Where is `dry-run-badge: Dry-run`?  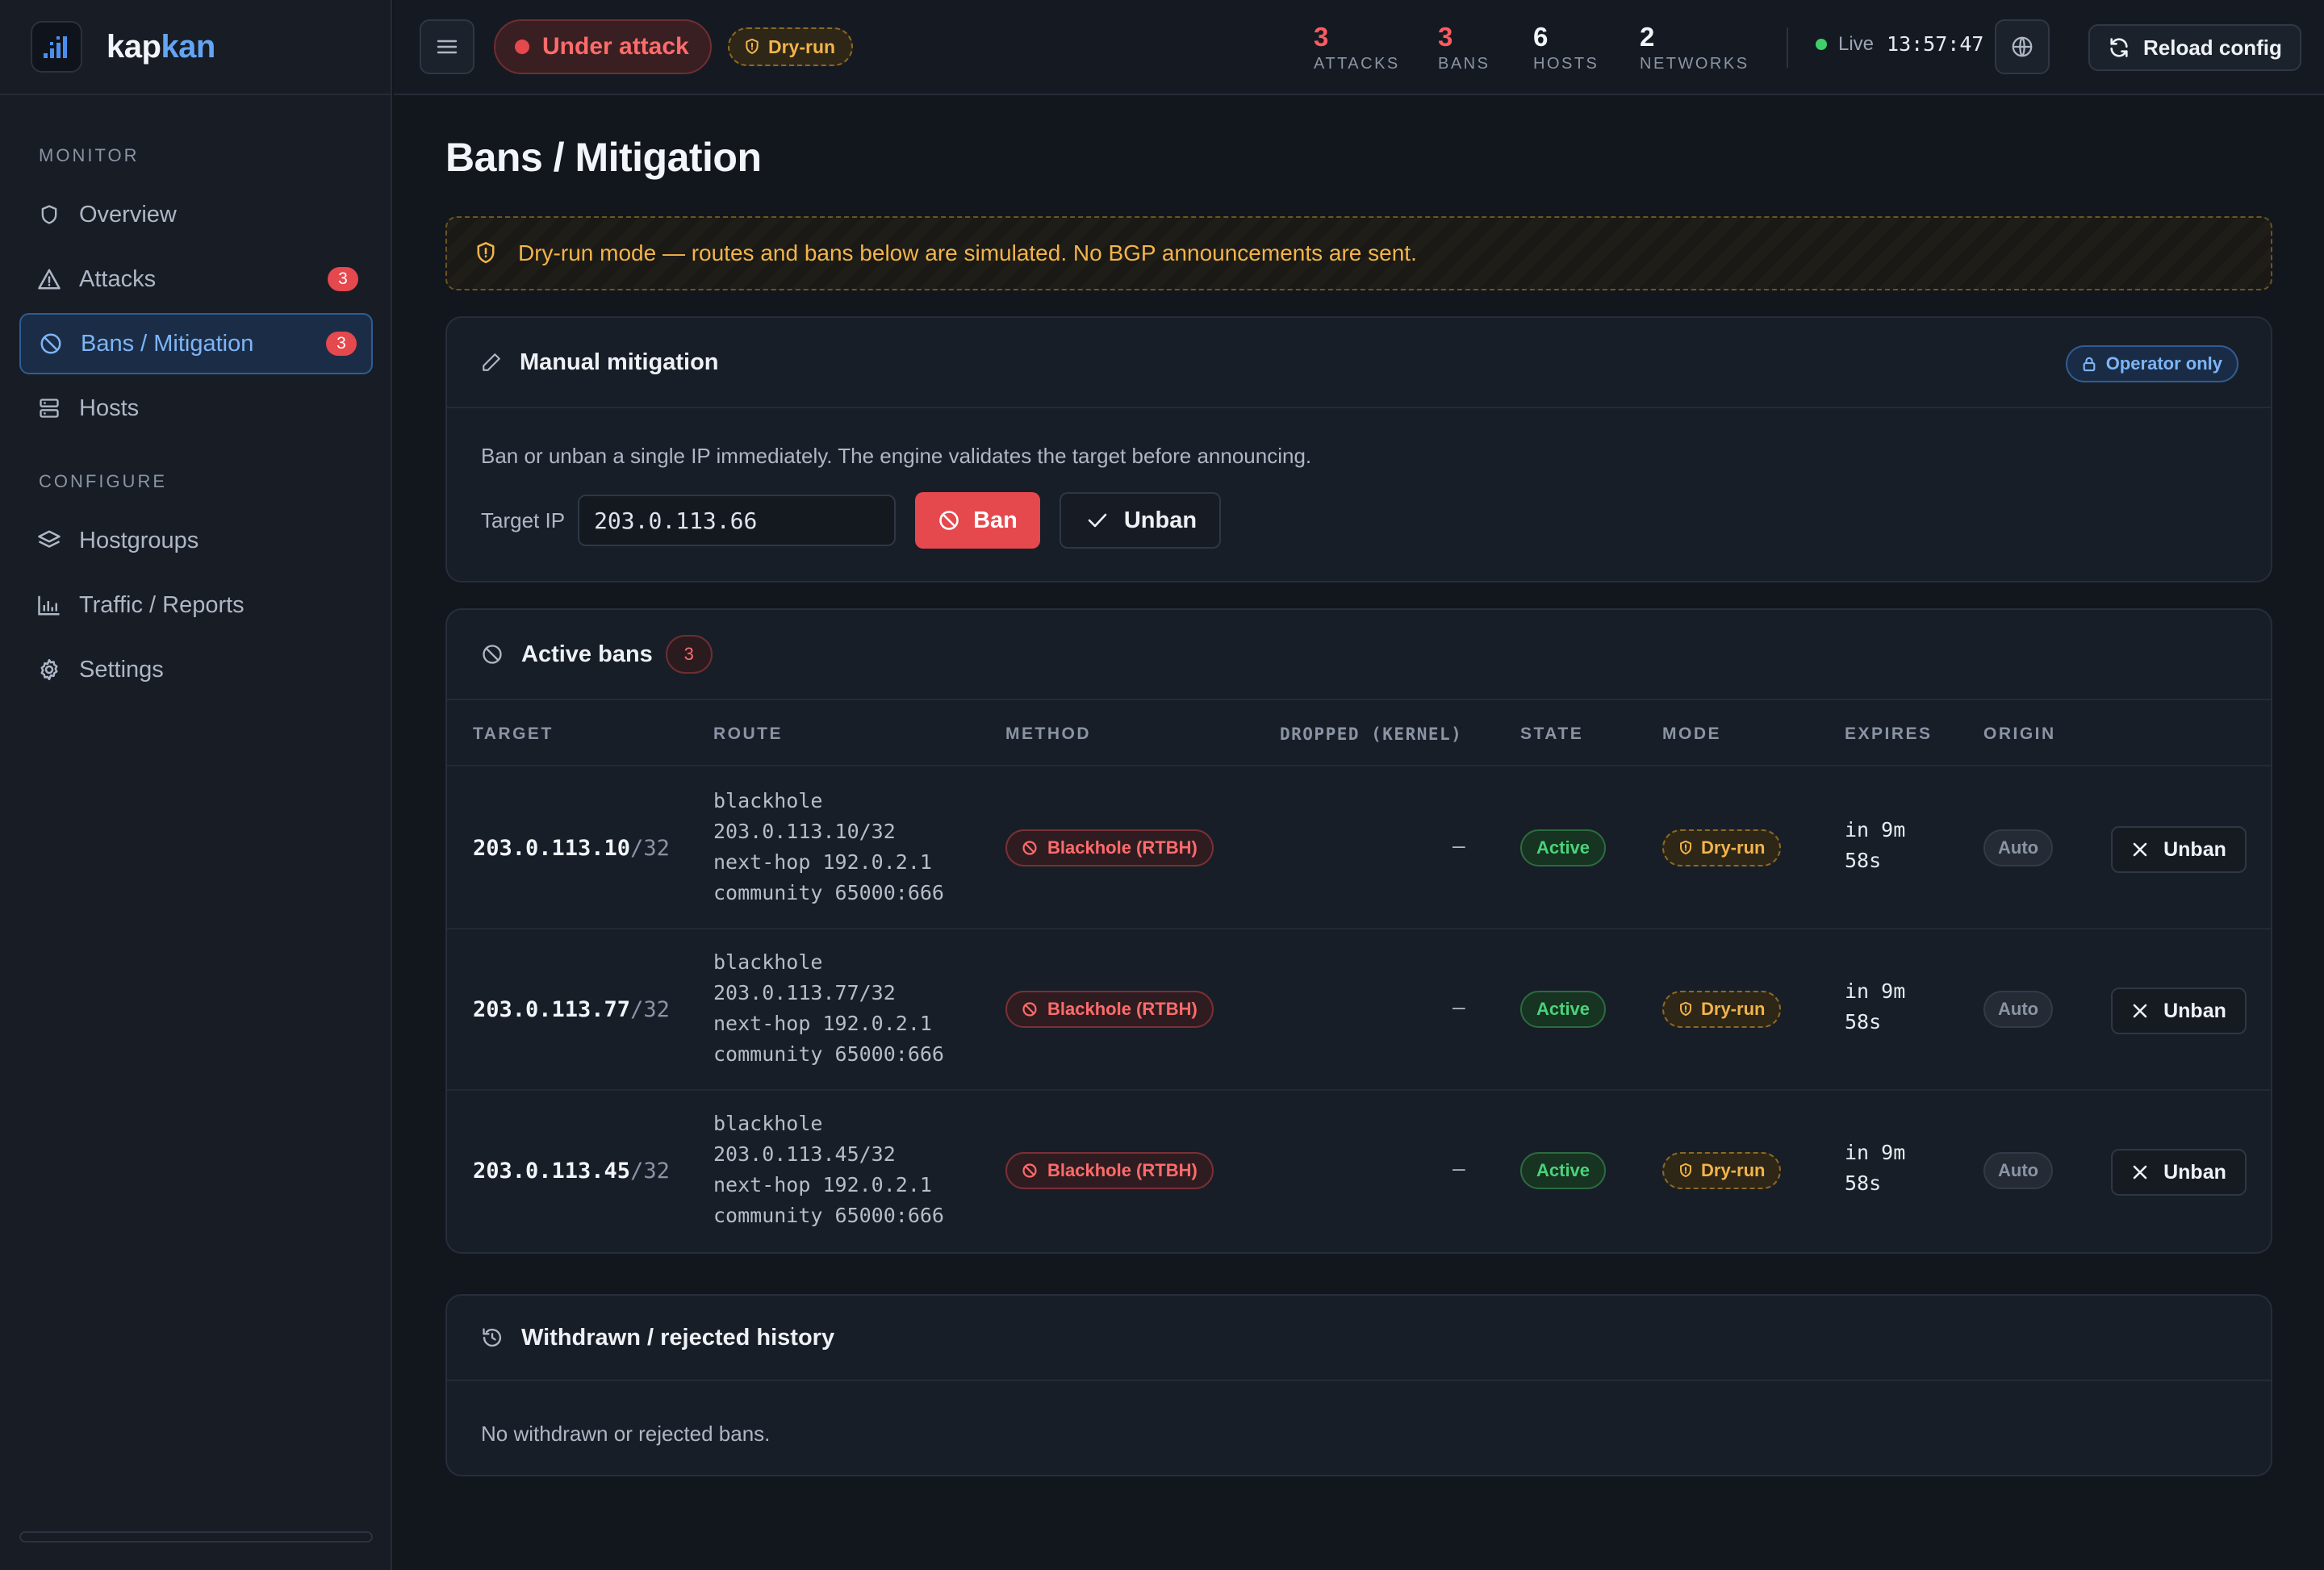 dry-run-badge: Dry-run is located at coordinates (791, 46).